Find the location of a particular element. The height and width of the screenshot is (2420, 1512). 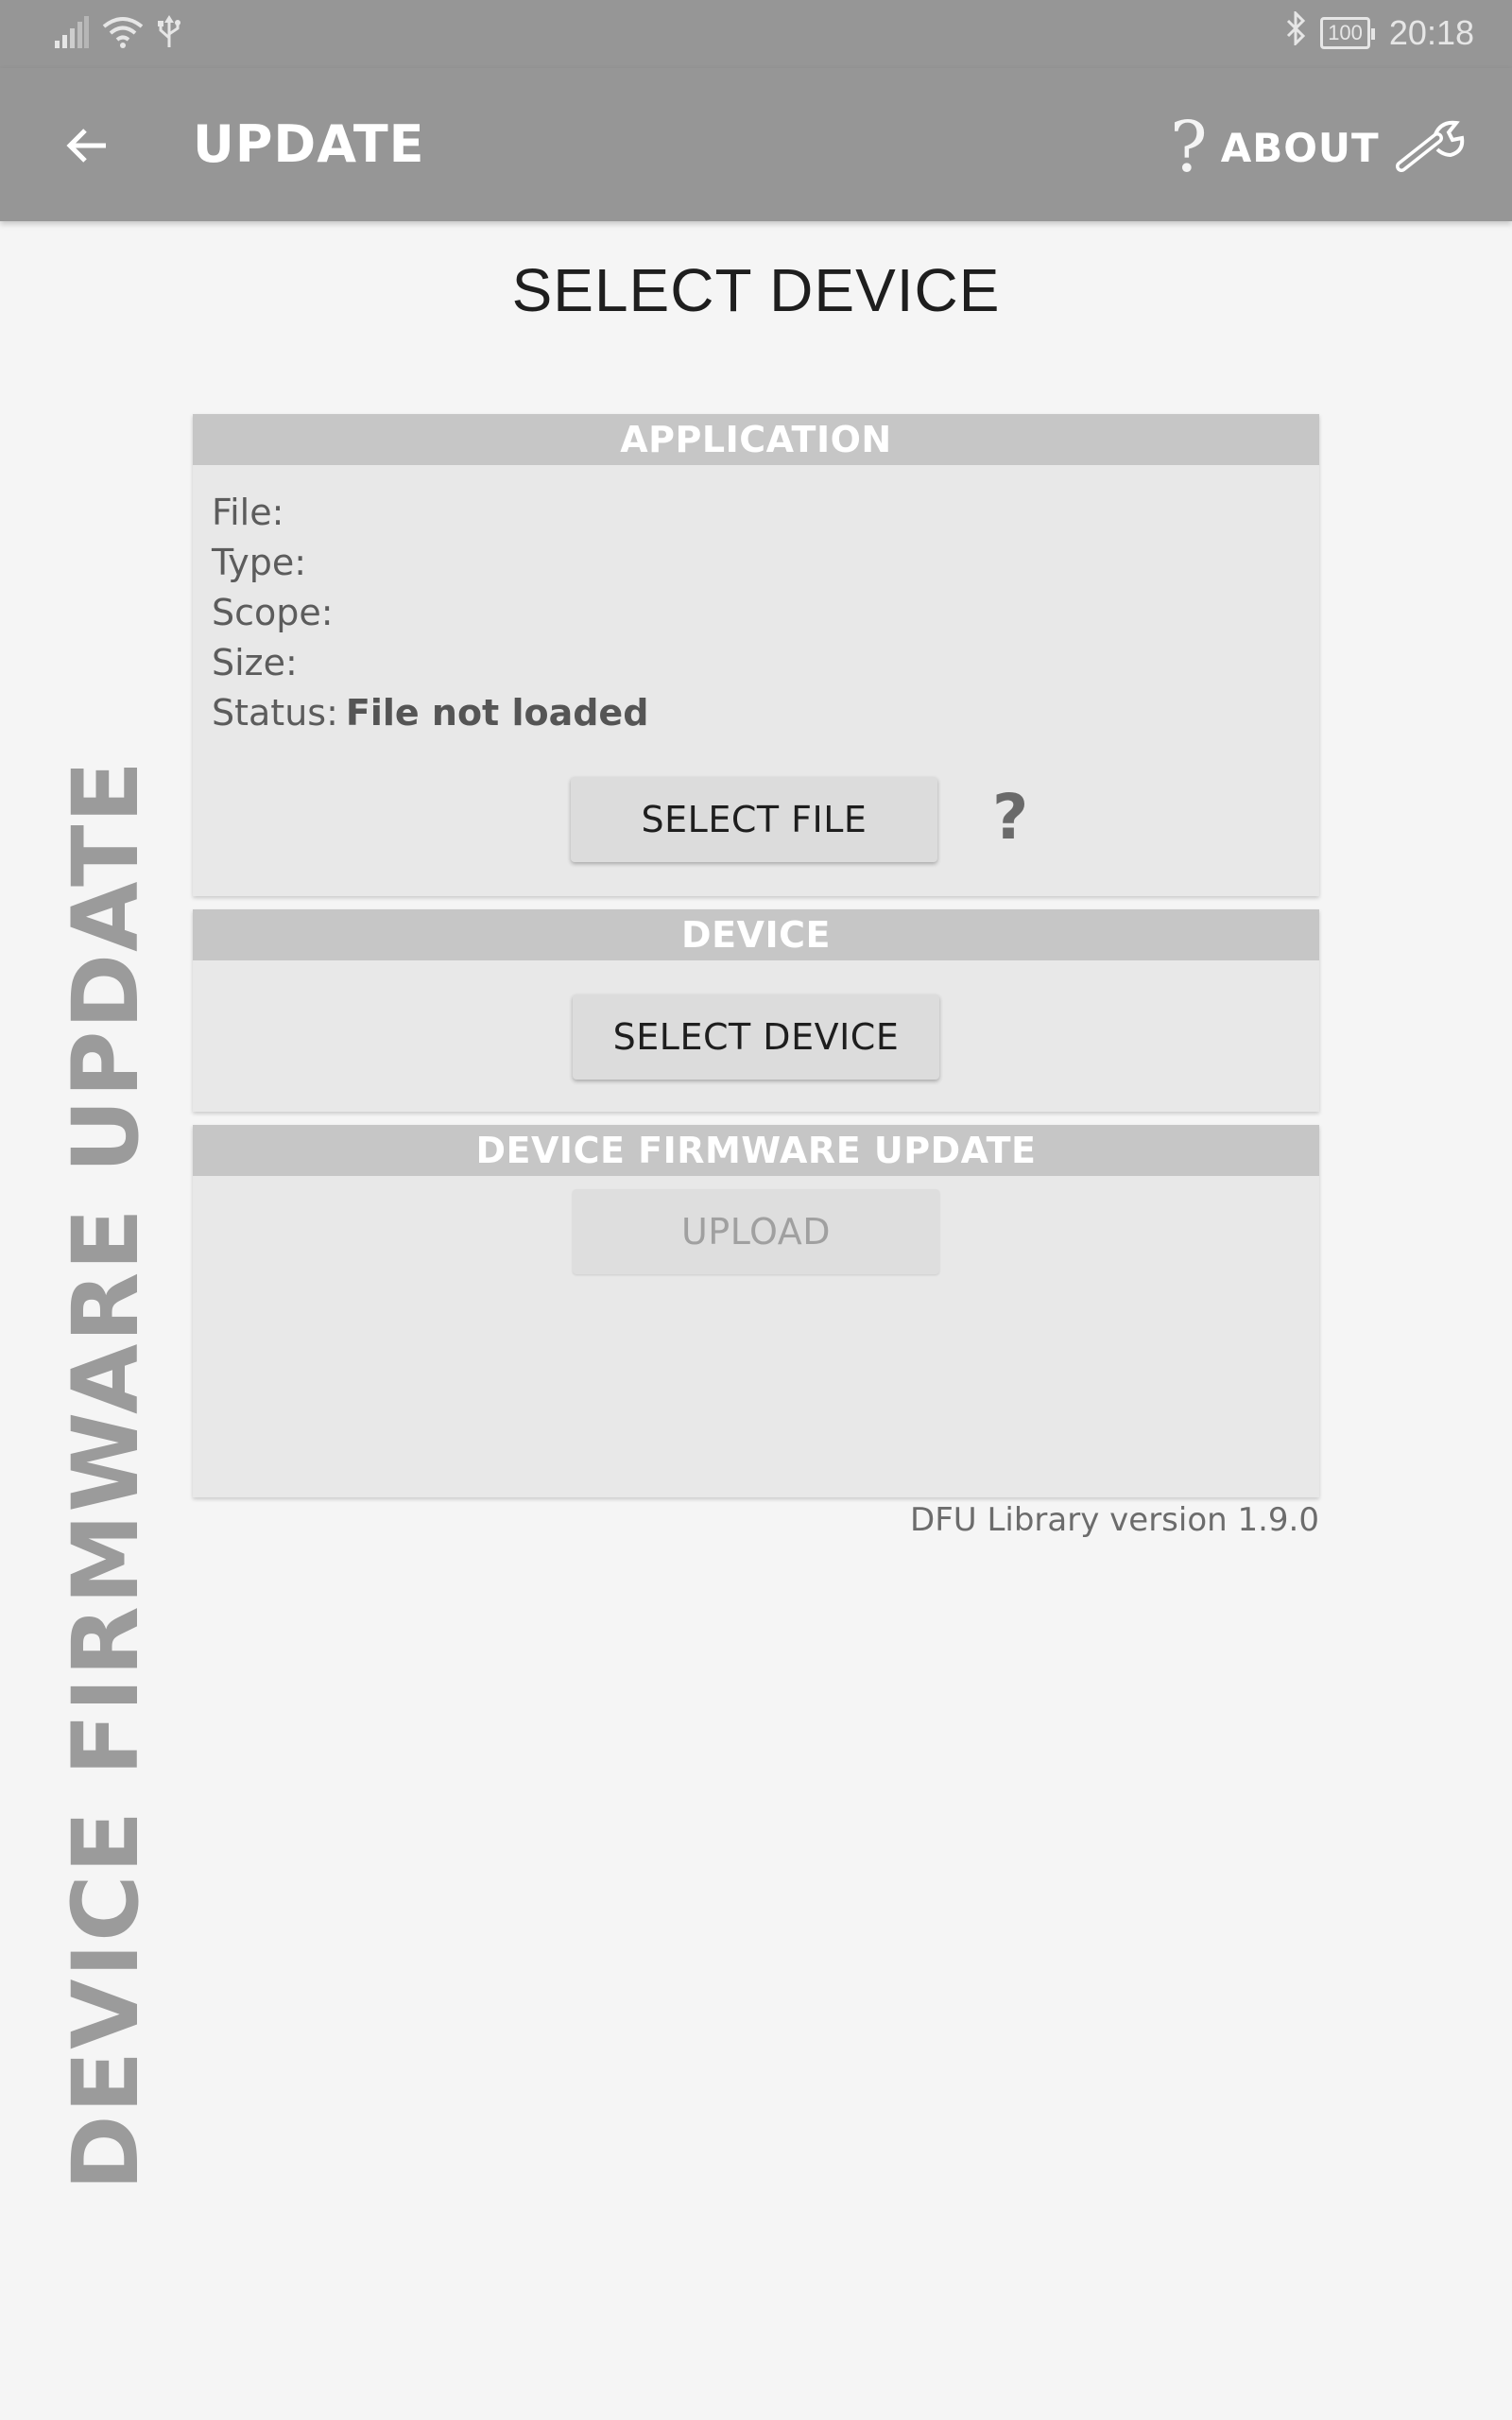

battery-icon: 100 is located at coordinates (1347, 32).